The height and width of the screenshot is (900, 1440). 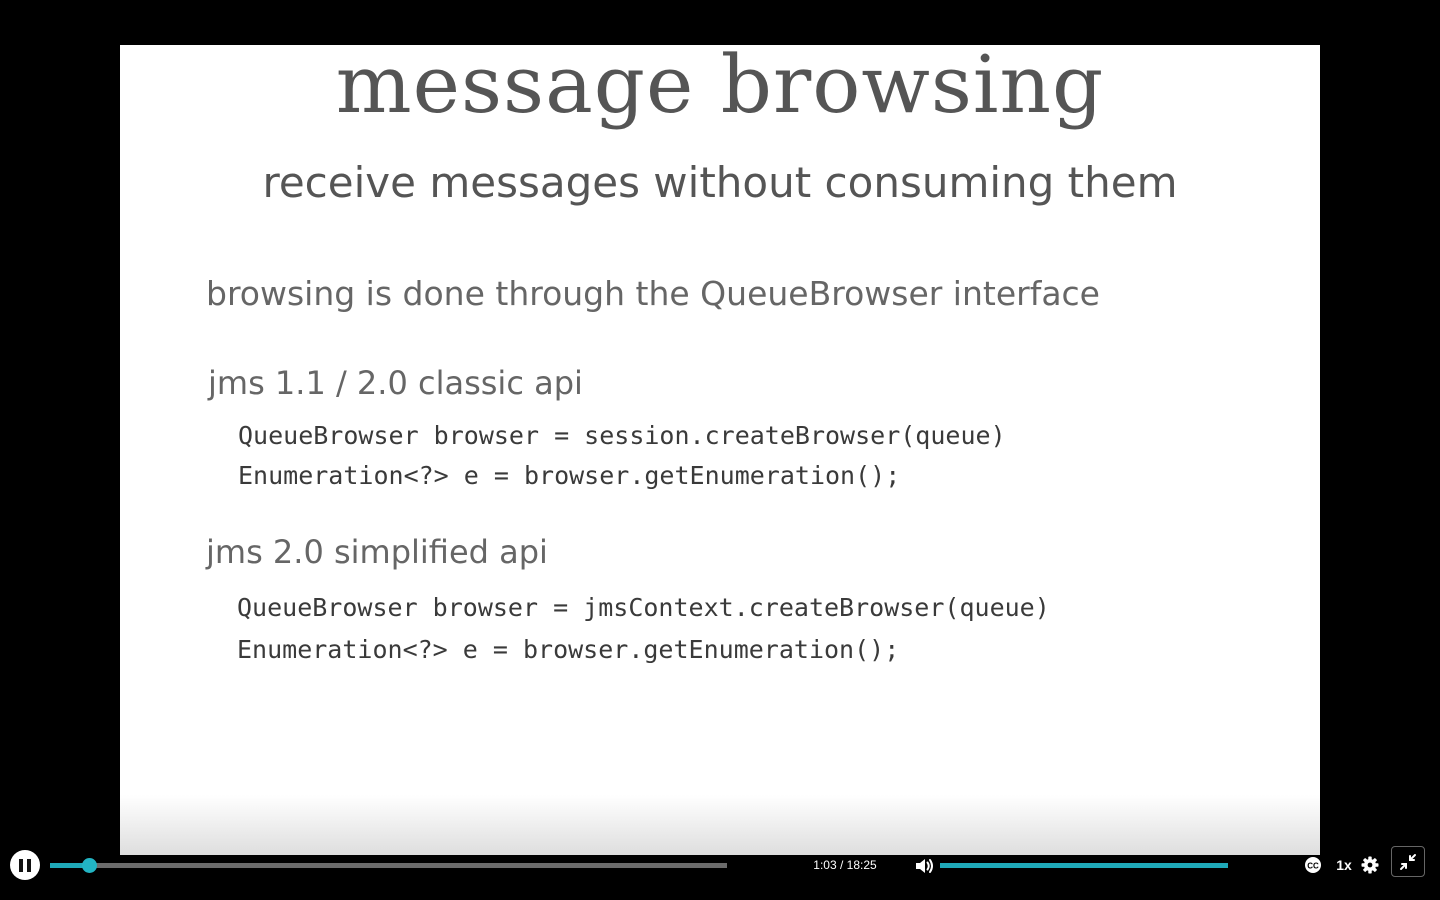 I want to click on volume-slider, so click(x=1084, y=865).